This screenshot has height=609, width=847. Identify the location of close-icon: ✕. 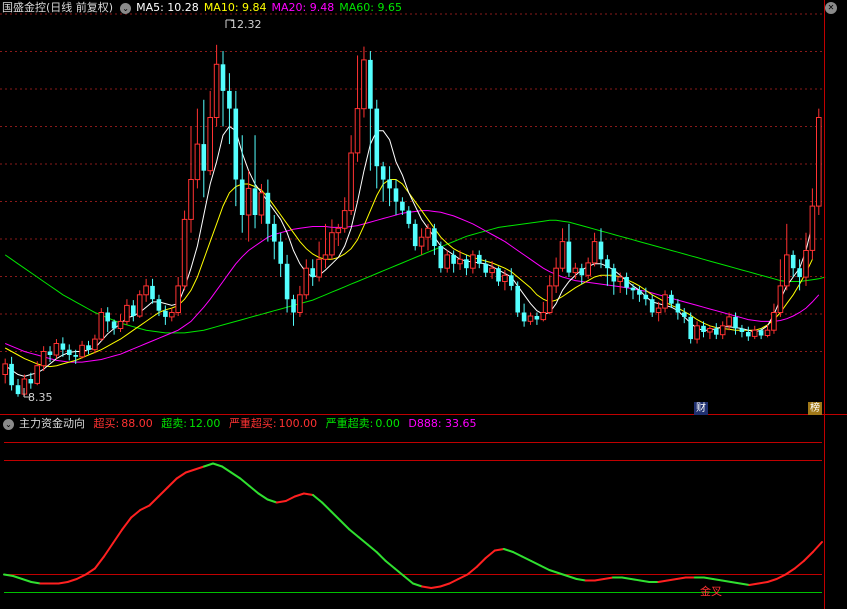
(831, 8).